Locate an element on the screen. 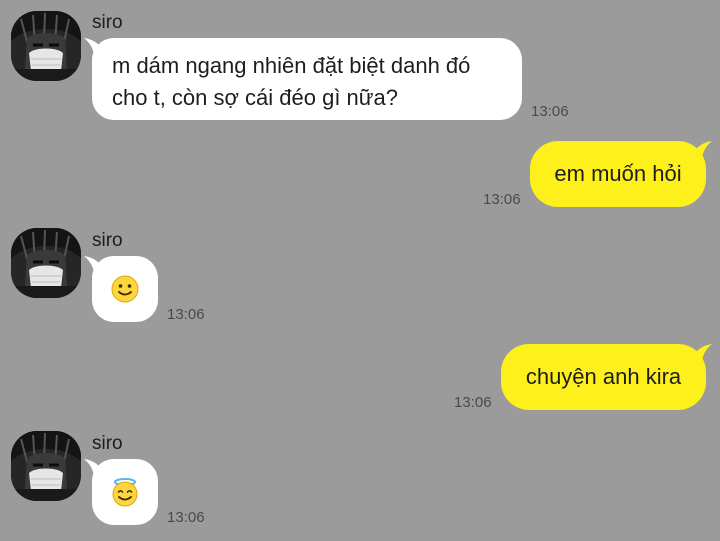 This screenshot has width=720, height=541. message-text: chuyện anh kira is located at coordinates (603, 376).